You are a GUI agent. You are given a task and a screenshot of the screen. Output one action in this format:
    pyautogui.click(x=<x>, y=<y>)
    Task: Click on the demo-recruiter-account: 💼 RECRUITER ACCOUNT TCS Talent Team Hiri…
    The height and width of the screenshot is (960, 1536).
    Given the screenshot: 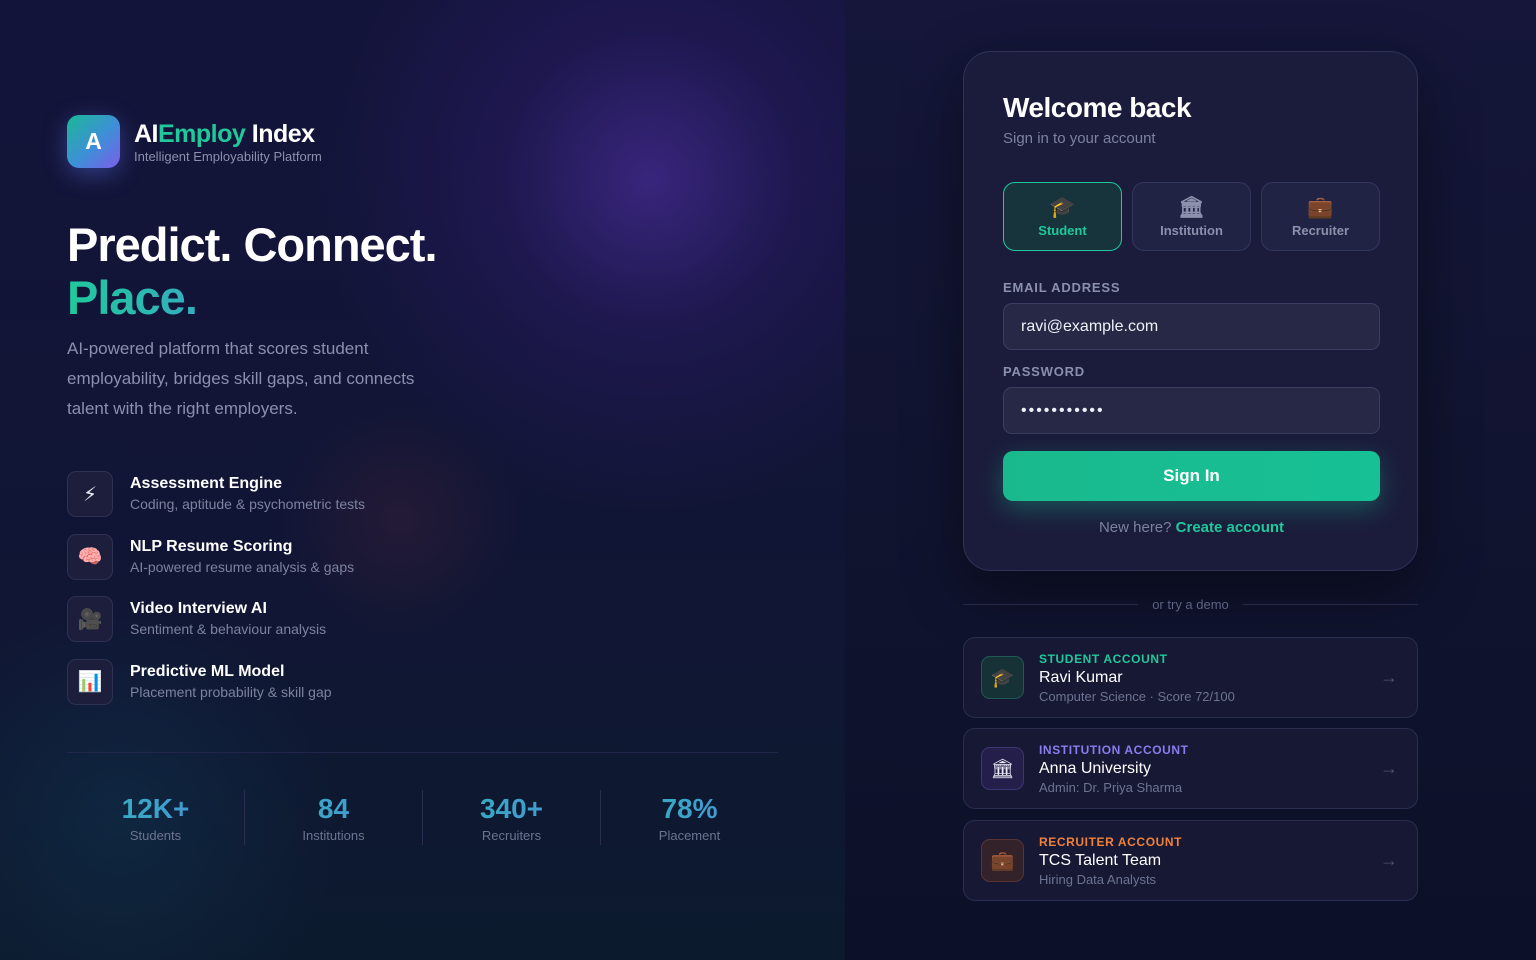 What is the action you would take?
    pyautogui.click(x=1190, y=860)
    